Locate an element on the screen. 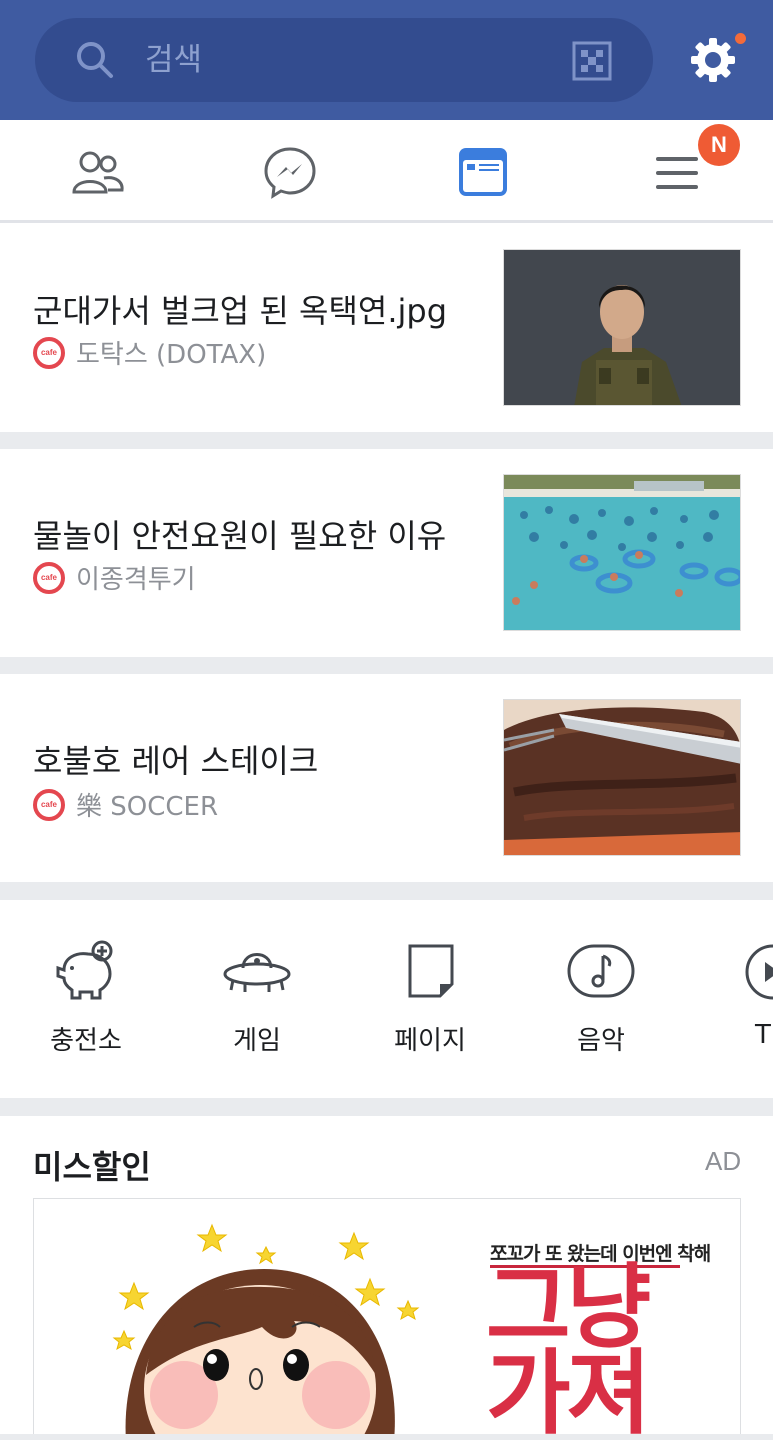  bottom-divider is located at coordinates (386, 1437).